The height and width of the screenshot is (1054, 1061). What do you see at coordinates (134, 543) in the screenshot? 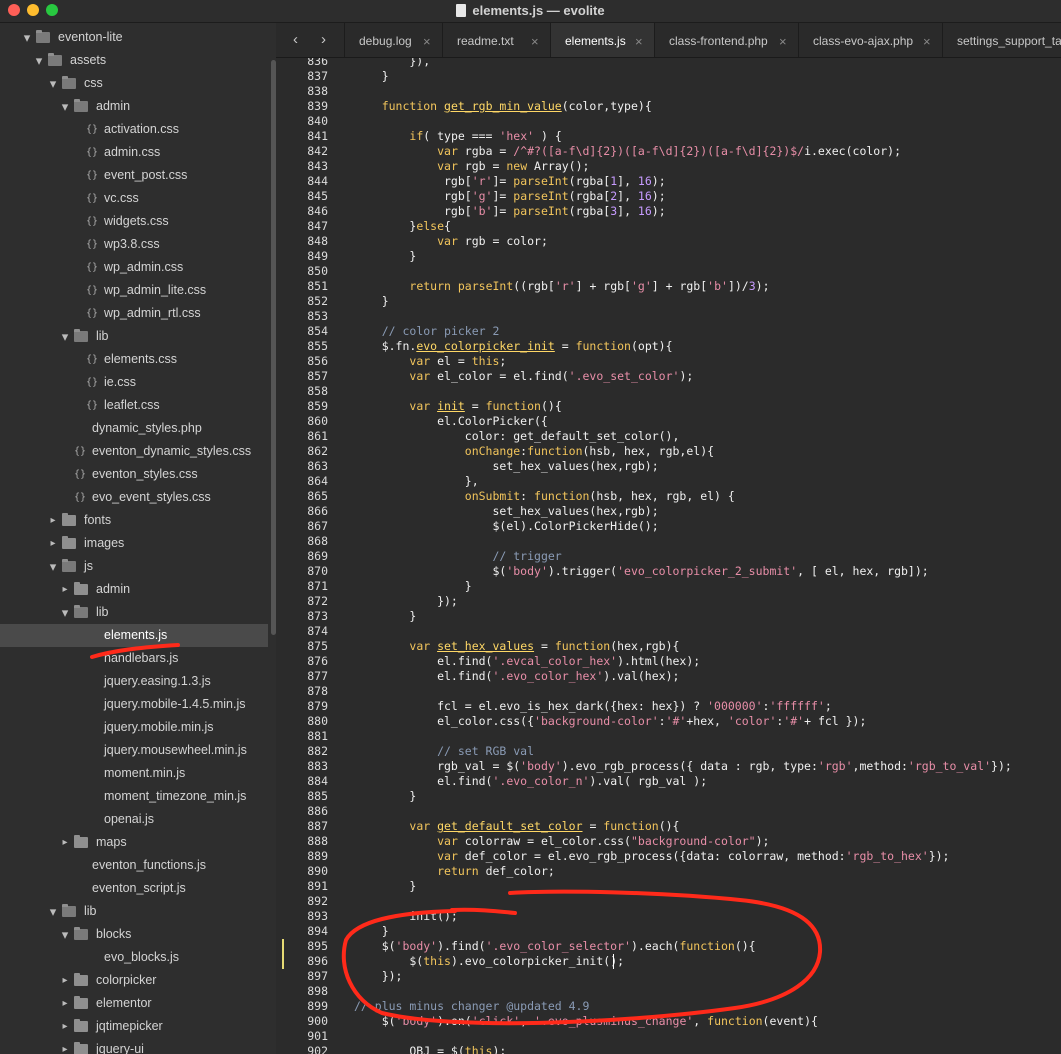
I see `tree-row: ▸ images` at bounding box center [134, 543].